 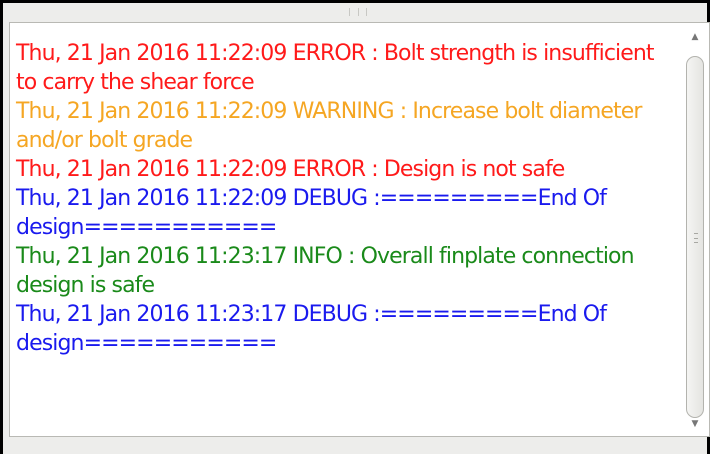 I want to click on splitter-handle, so click(x=358, y=12).